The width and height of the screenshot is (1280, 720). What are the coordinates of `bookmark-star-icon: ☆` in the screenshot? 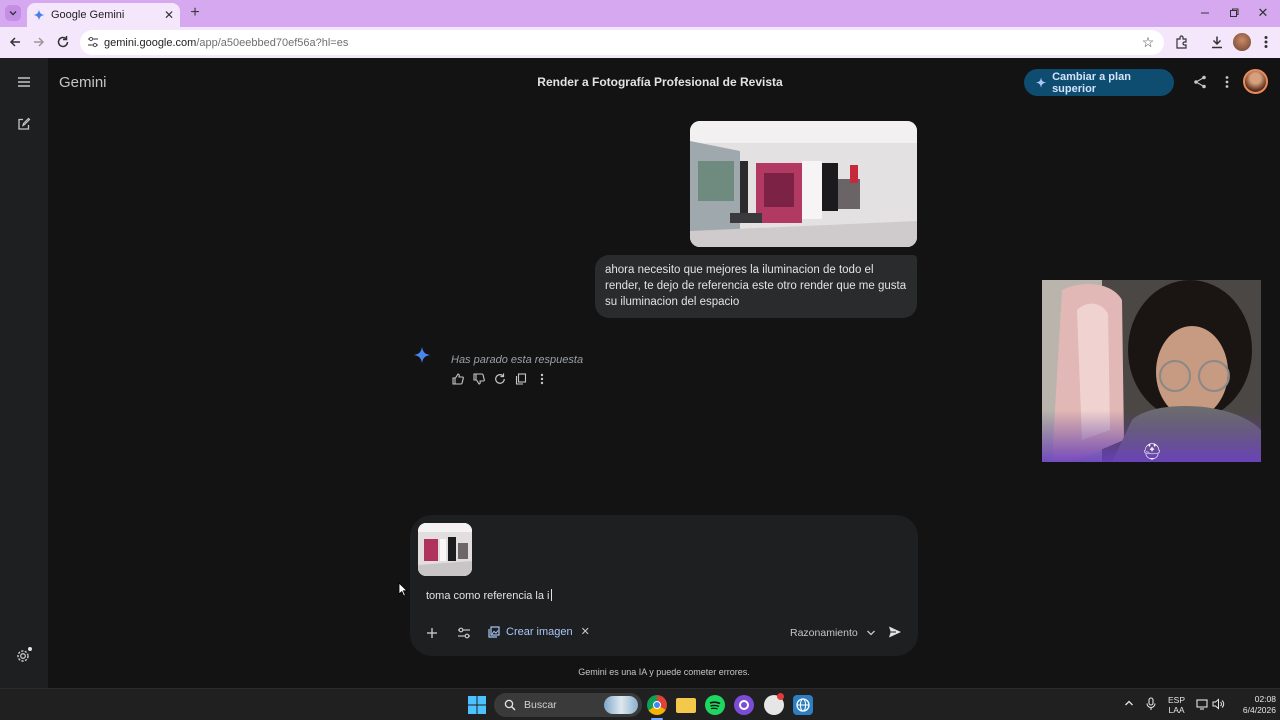 It's located at (1148, 42).